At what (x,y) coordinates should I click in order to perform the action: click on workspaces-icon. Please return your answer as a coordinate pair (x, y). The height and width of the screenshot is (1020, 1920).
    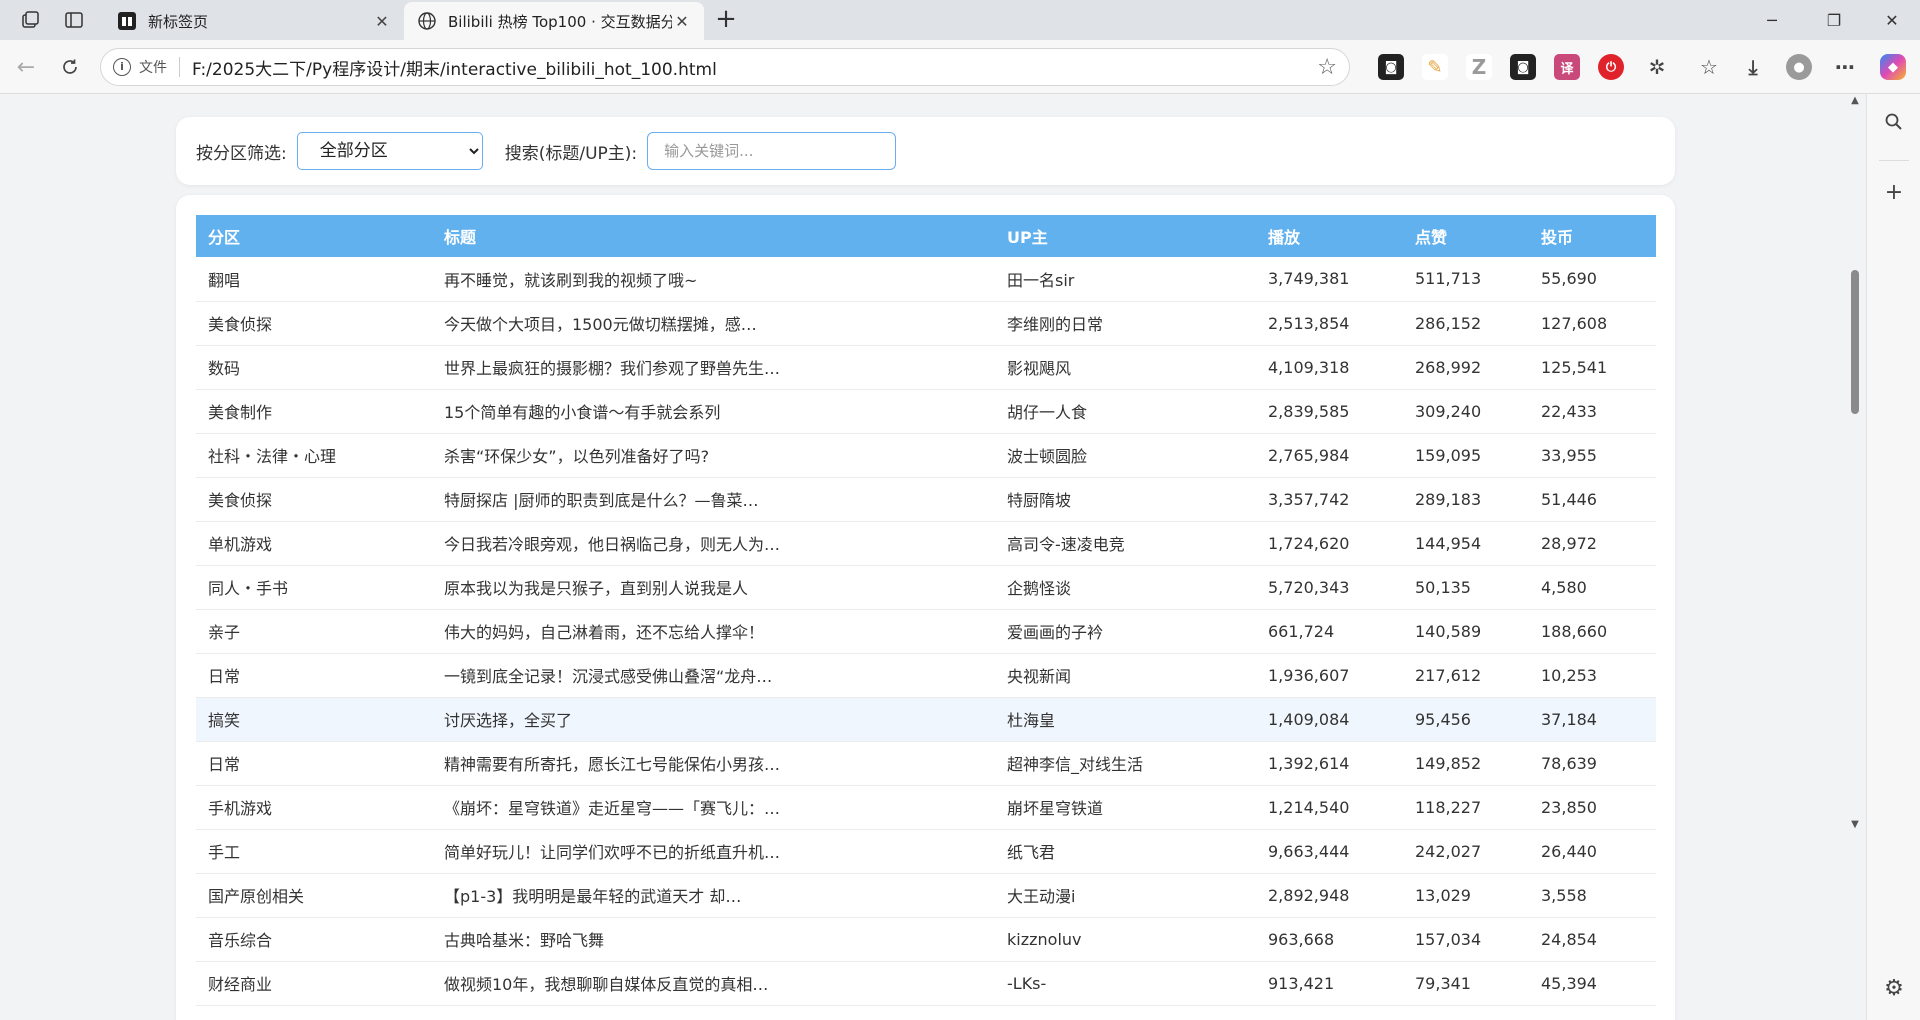
    Looking at the image, I should click on (30, 20).